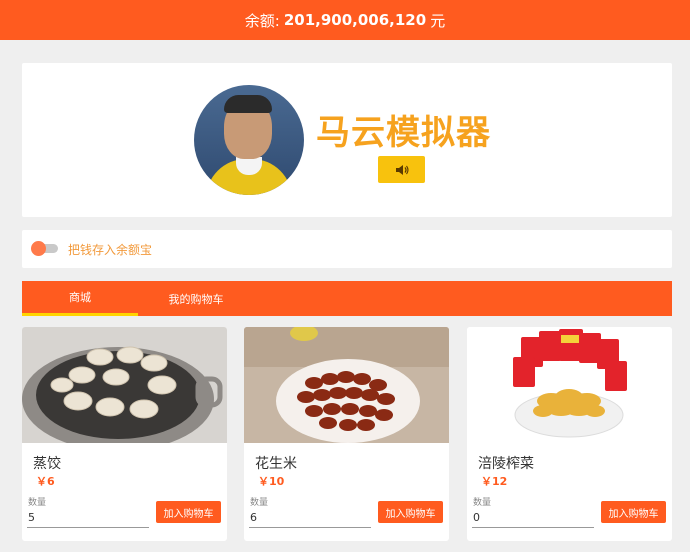 The image size is (690, 552). I want to click on tab-cart: 我的购物车, so click(196, 298).